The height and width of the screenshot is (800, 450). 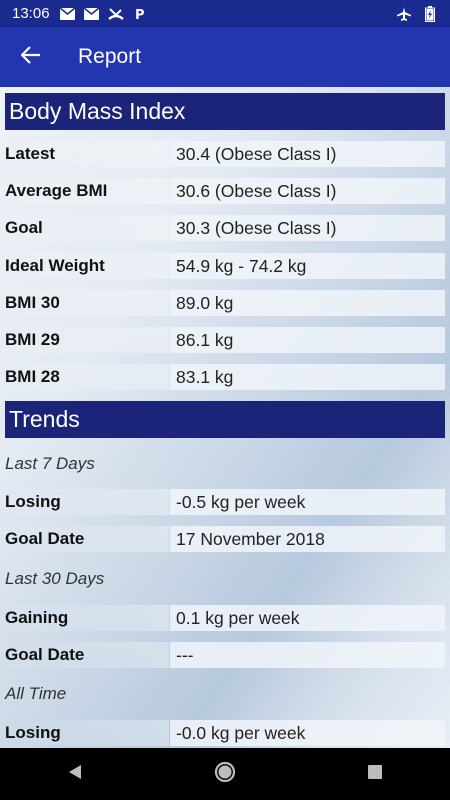 I want to click on row-label: Gaining, so click(x=87, y=618).